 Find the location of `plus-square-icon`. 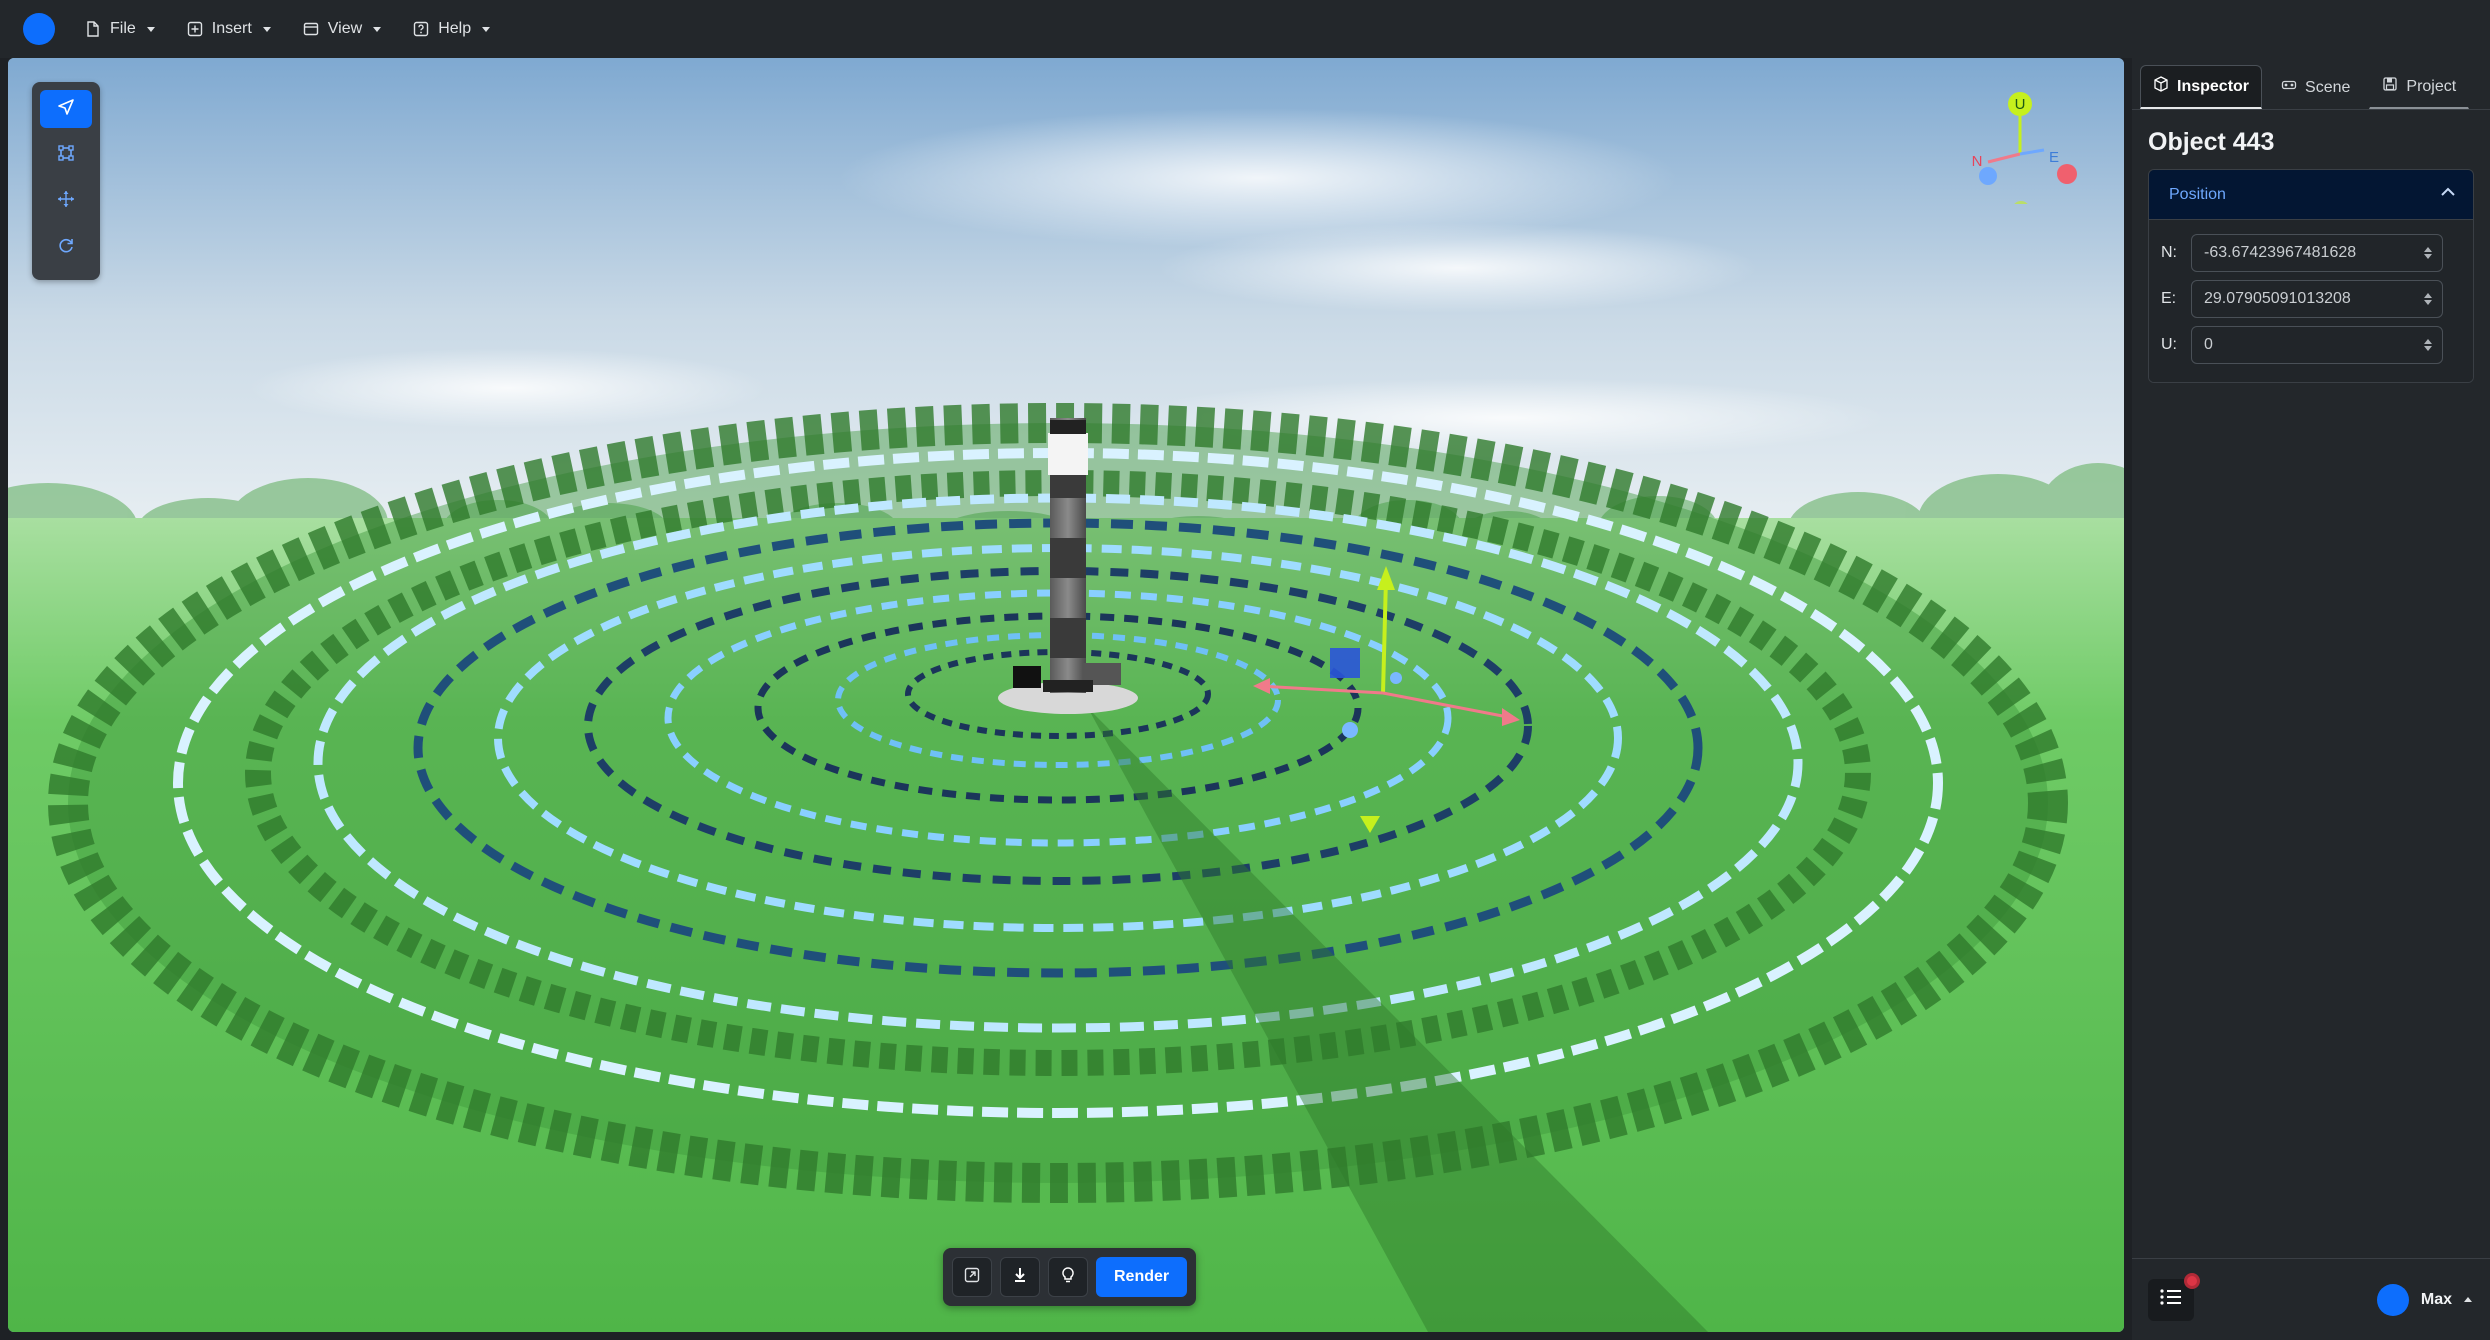

plus-square-icon is located at coordinates (195, 29).